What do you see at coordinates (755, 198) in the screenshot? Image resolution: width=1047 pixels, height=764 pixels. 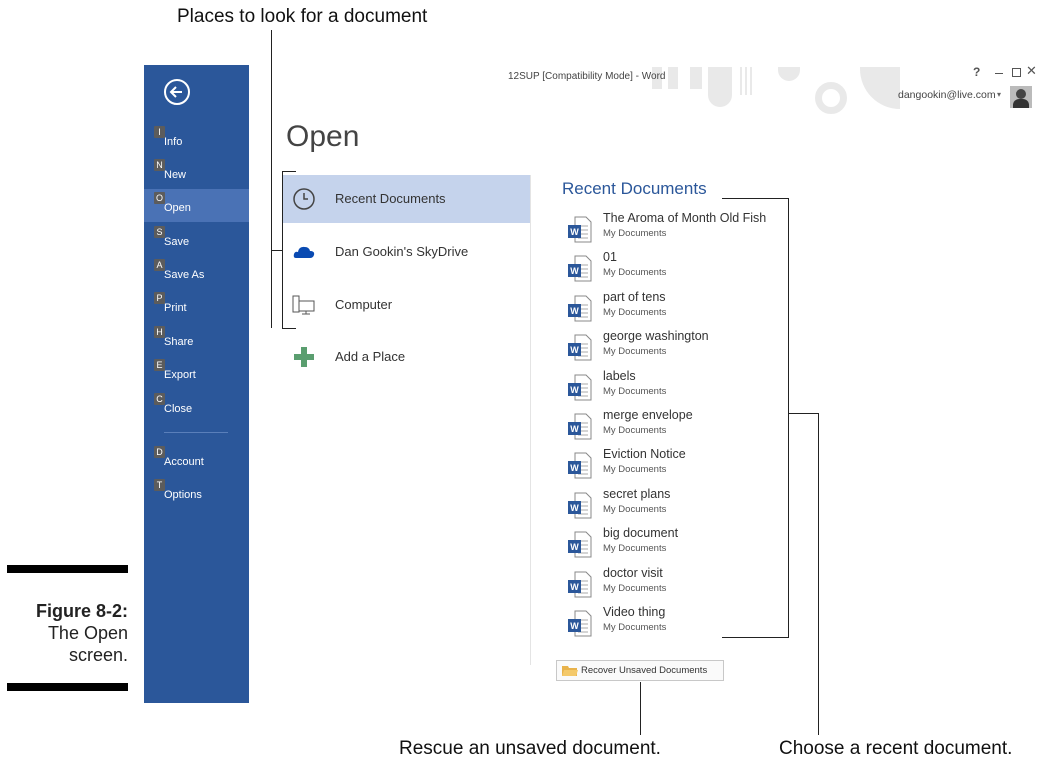 I see `bracket-right-top` at bounding box center [755, 198].